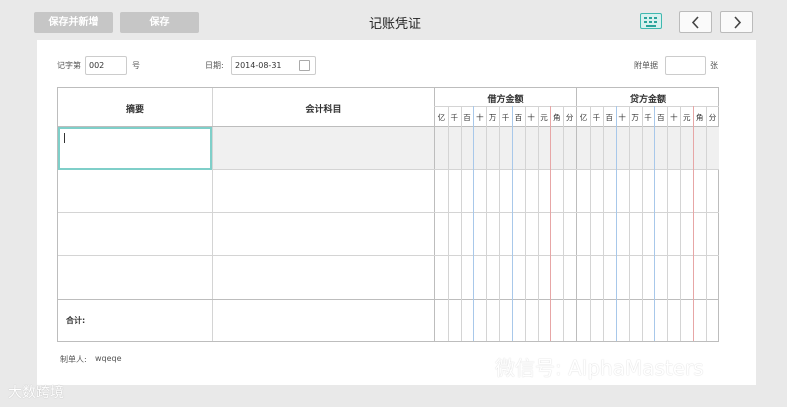  Describe the element at coordinates (441, 117) in the screenshot. I see `debit-digit-label: 亿` at that location.